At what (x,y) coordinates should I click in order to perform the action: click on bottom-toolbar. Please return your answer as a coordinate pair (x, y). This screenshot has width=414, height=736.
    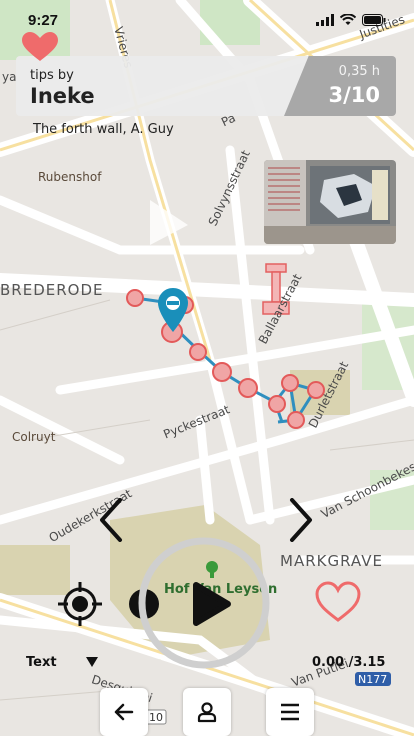
    Looking at the image, I should click on (207, 712).